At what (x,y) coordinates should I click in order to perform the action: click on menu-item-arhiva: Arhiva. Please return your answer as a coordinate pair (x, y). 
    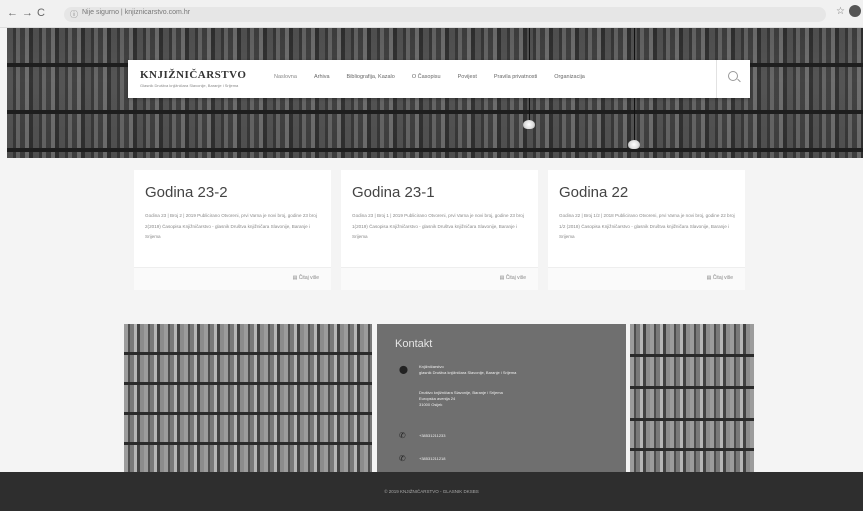
    Looking at the image, I should click on (322, 77).